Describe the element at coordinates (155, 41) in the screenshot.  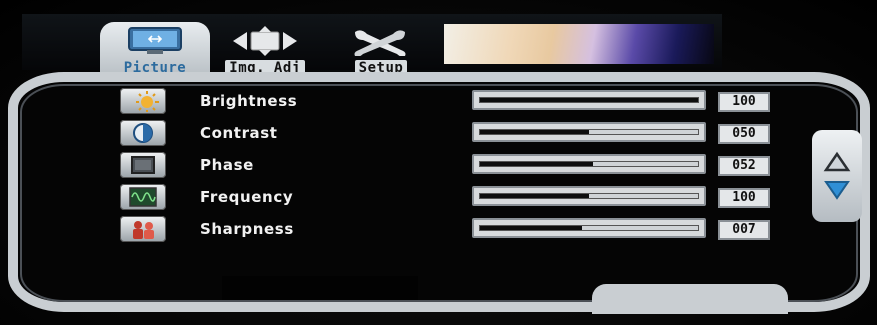
I see `monitor-icon` at that location.